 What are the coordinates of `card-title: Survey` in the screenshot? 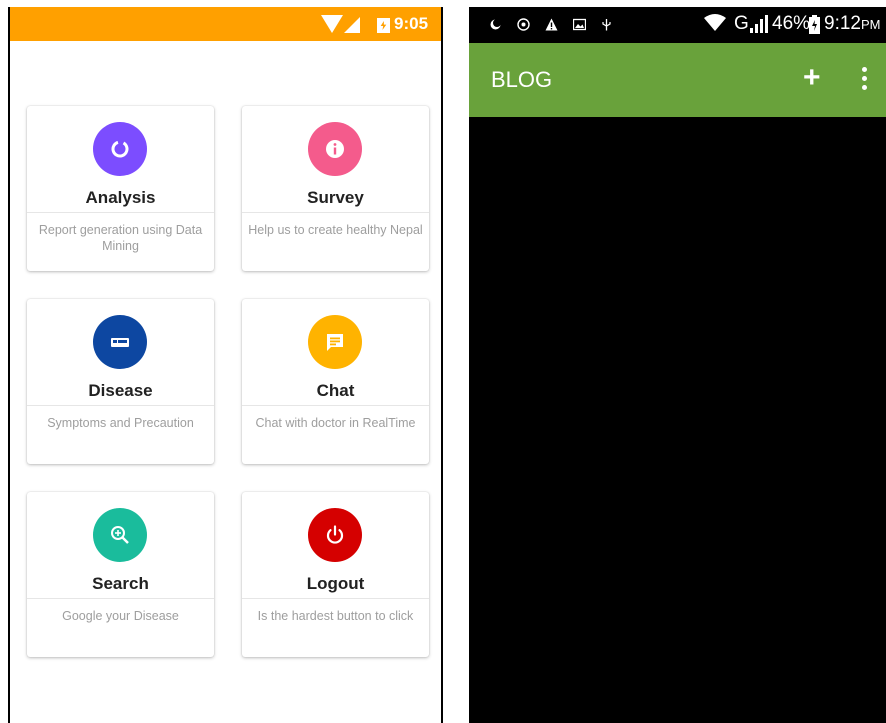 It's located at (335, 197).